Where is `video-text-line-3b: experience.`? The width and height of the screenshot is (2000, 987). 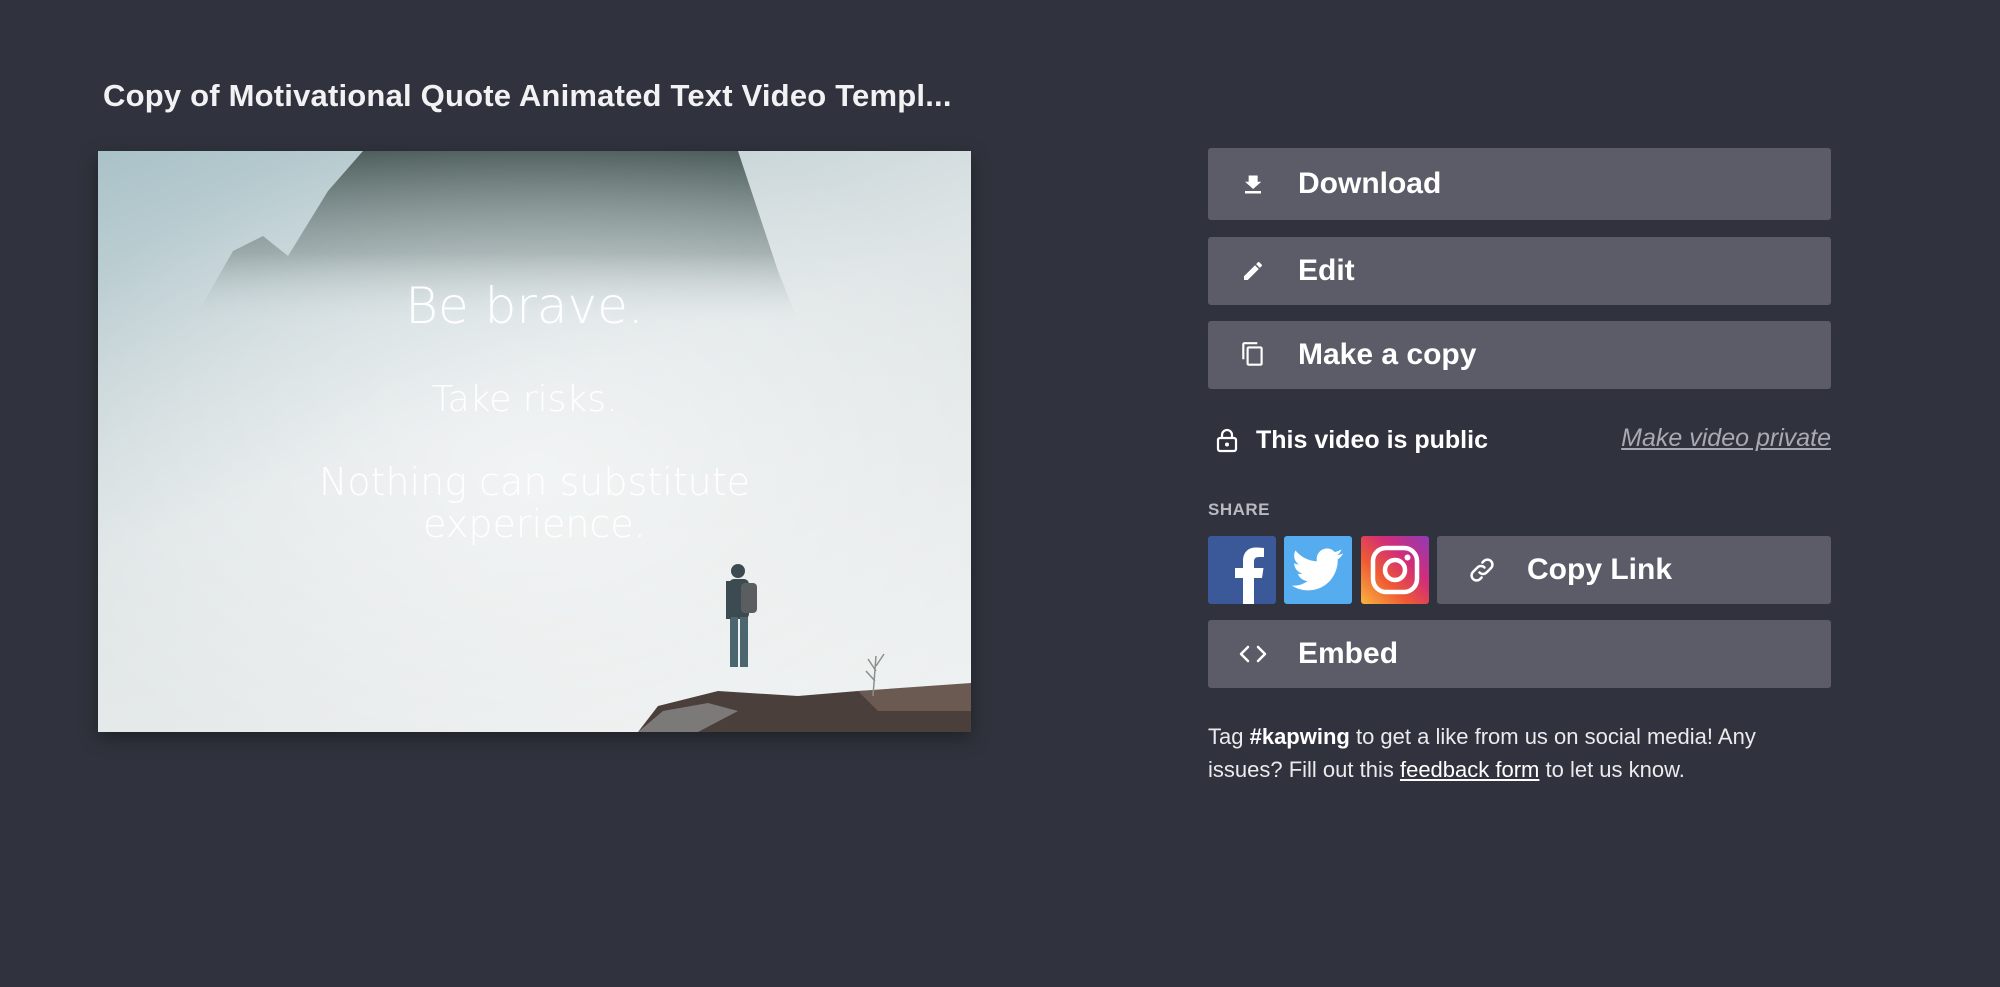
video-text-line-3b: experience. is located at coordinates (534, 524).